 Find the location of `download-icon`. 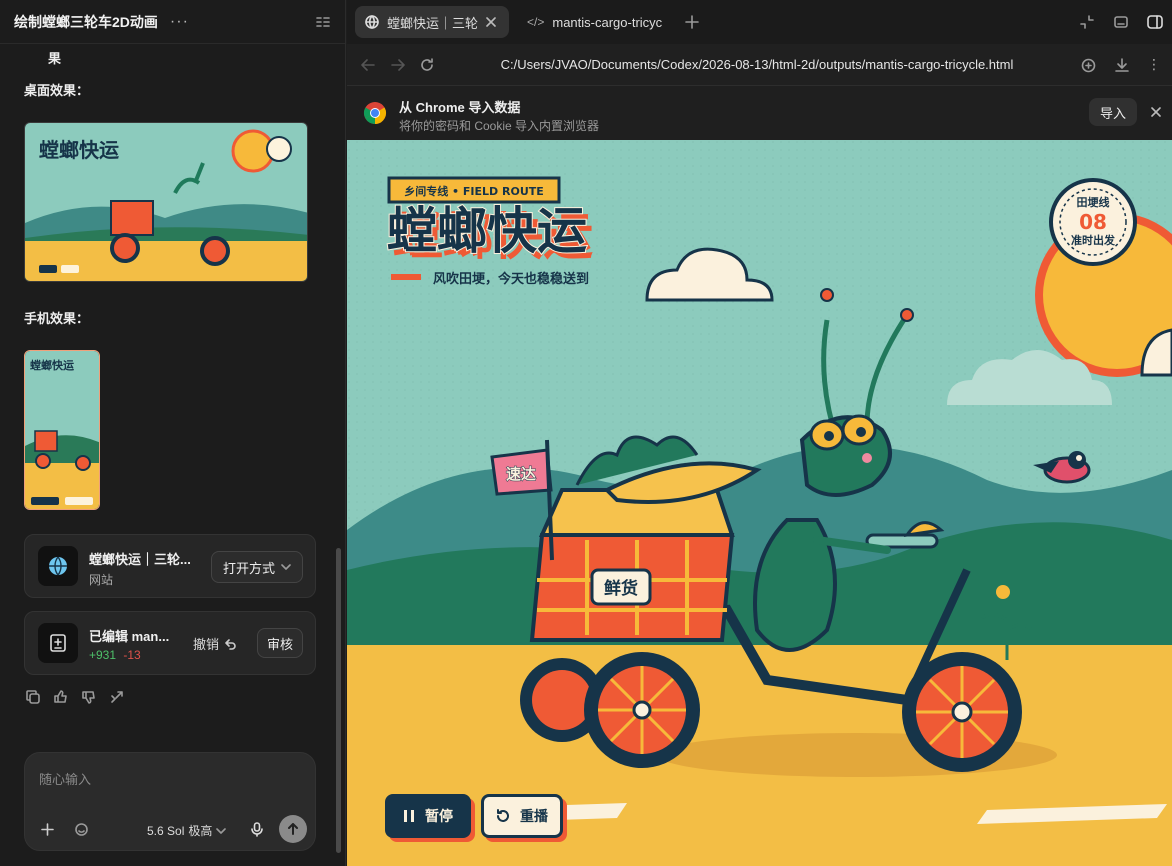

download-icon is located at coordinates (1122, 65).